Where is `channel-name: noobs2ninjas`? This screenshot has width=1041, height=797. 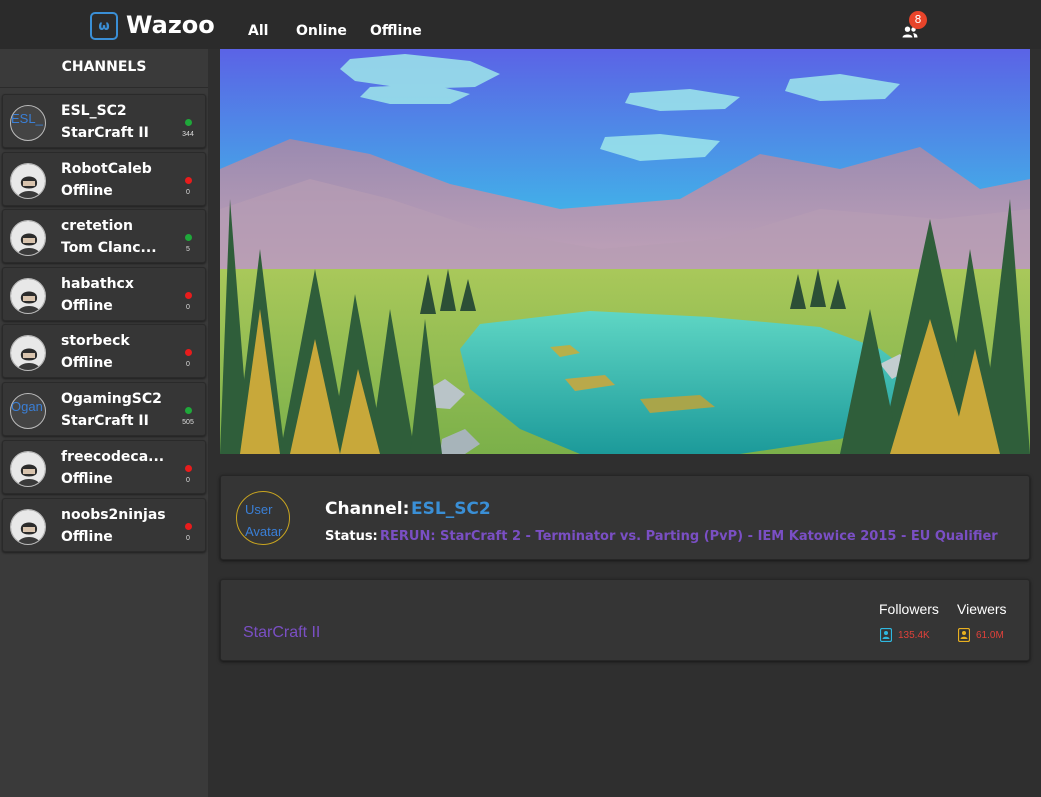 channel-name: noobs2ninjas is located at coordinates (113, 515).